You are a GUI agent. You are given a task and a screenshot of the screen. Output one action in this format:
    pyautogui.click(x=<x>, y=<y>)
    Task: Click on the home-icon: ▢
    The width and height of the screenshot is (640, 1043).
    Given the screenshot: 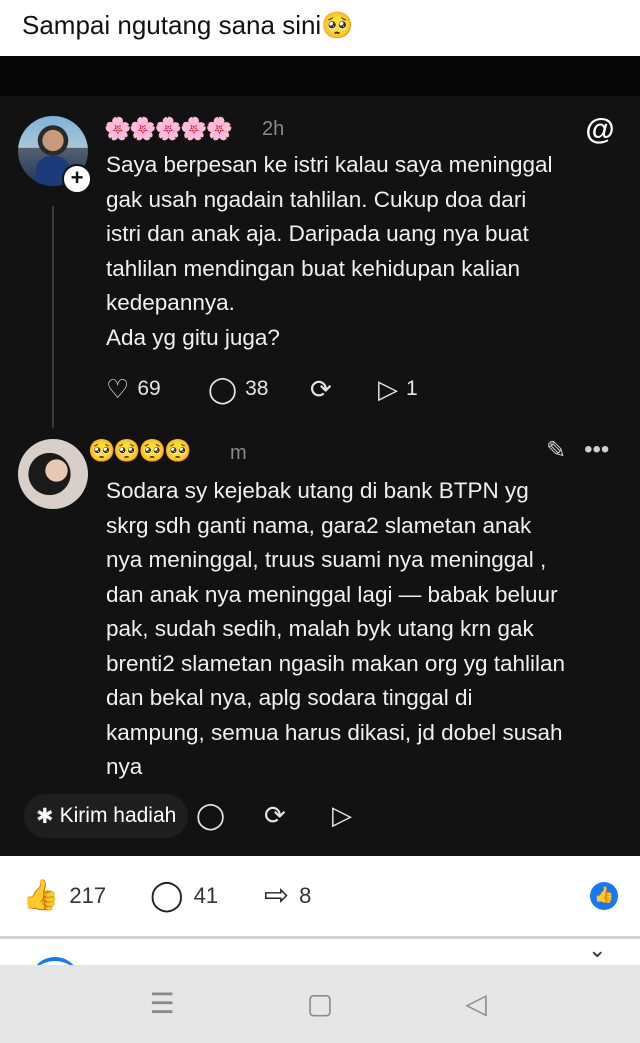 What is the action you would take?
    pyautogui.click(x=320, y=1003)
    